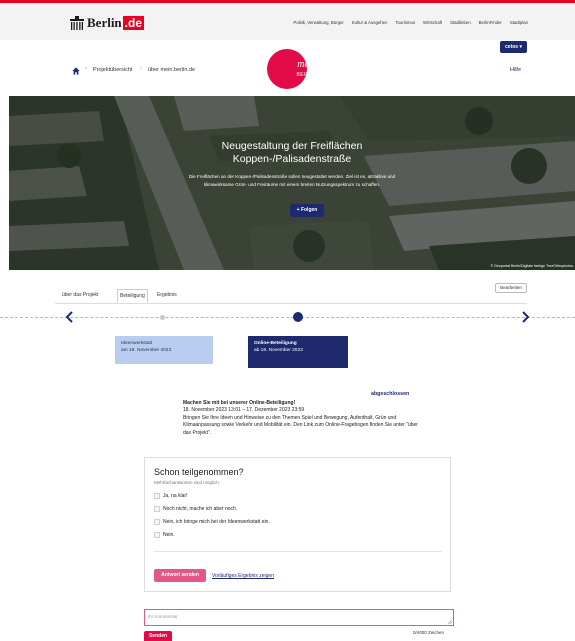  I want to click on poll-option: Noch nicht, mache ich aber noch., so click(195, 509).